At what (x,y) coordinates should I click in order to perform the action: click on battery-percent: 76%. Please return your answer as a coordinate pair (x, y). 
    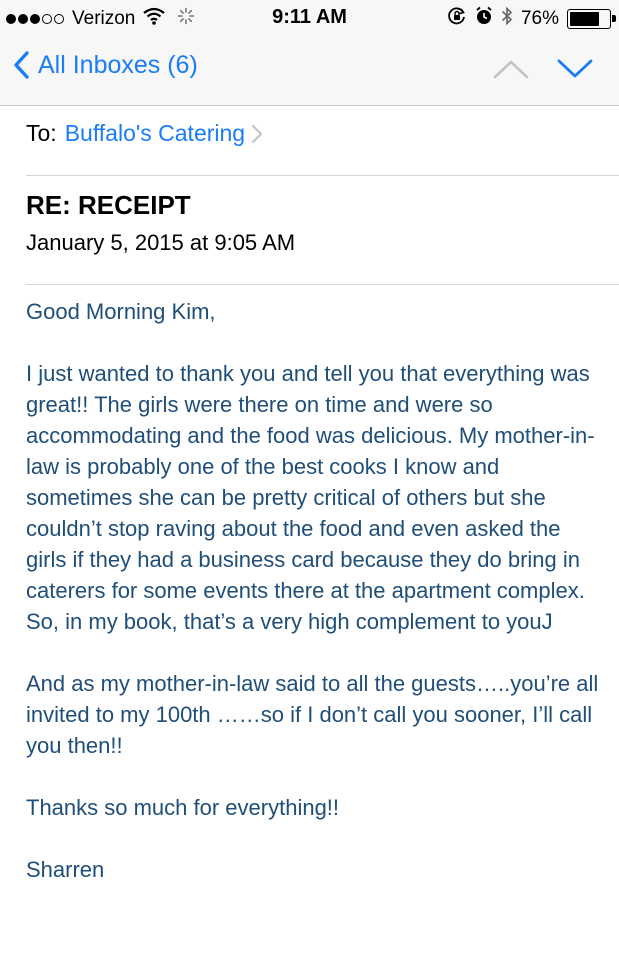
    Looking at the image, I should click on (539, 18).